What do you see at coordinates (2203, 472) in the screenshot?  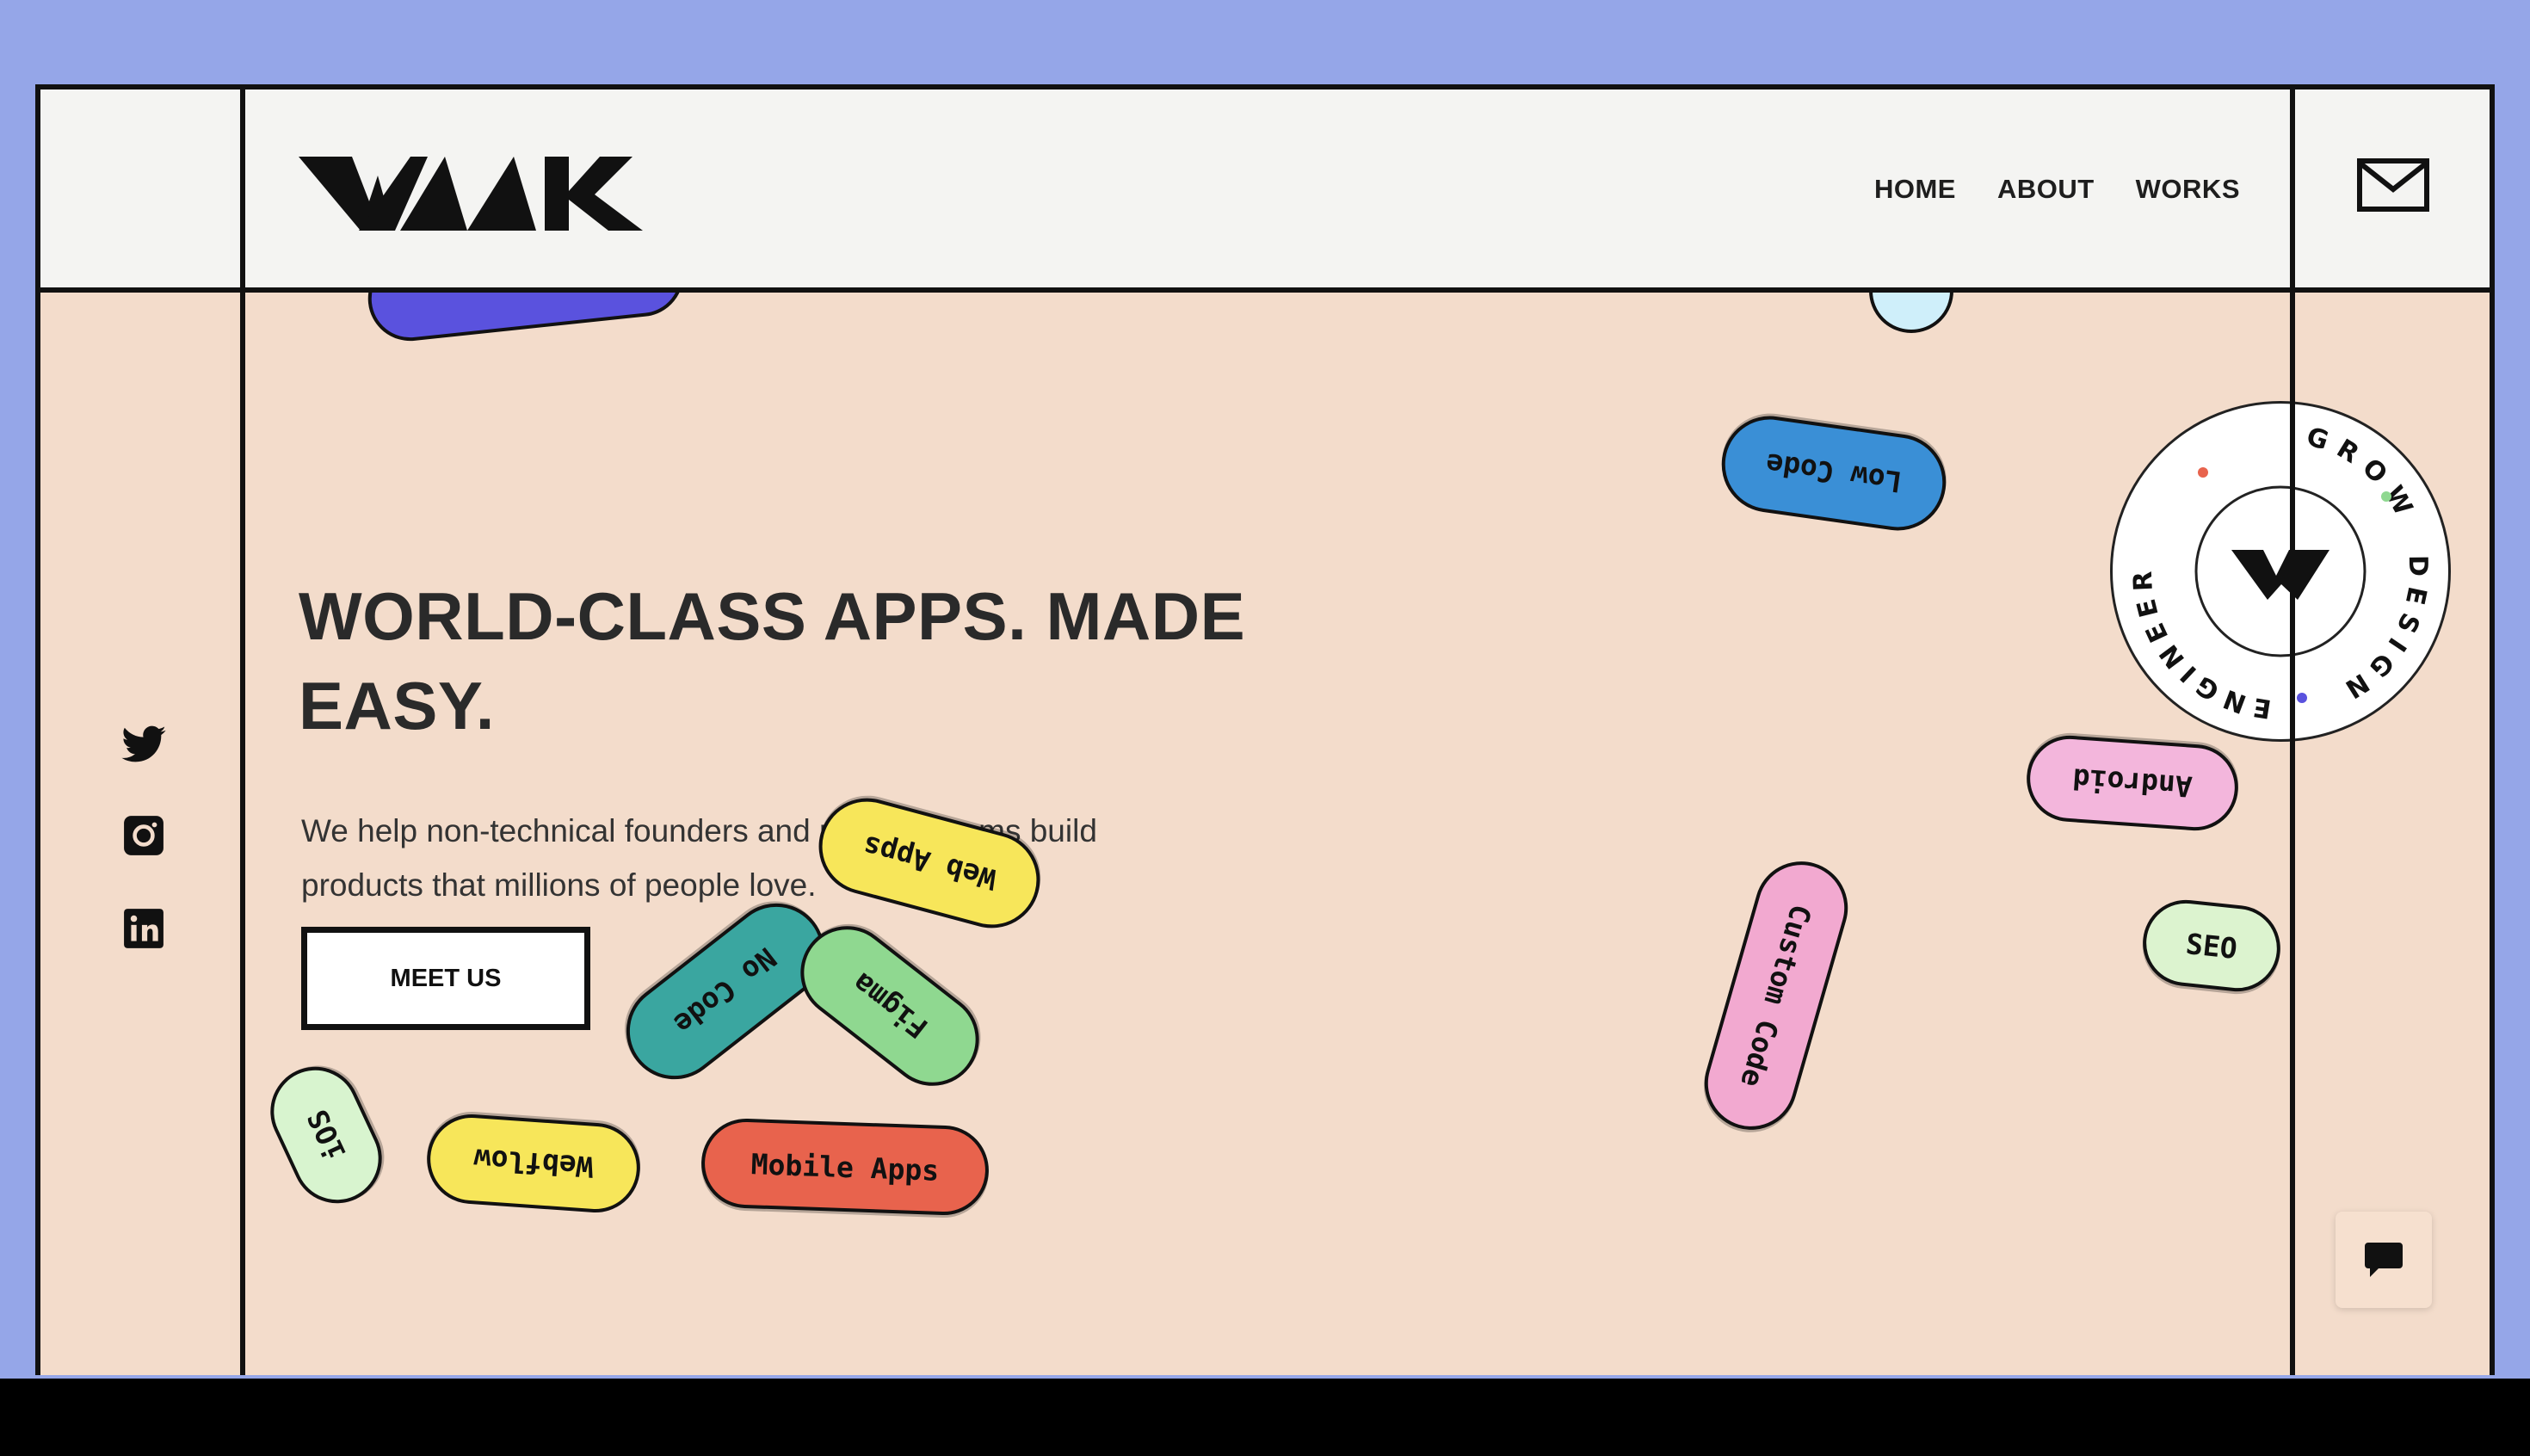 I see `badge-dot-red` at bounding box center [2203, 472].